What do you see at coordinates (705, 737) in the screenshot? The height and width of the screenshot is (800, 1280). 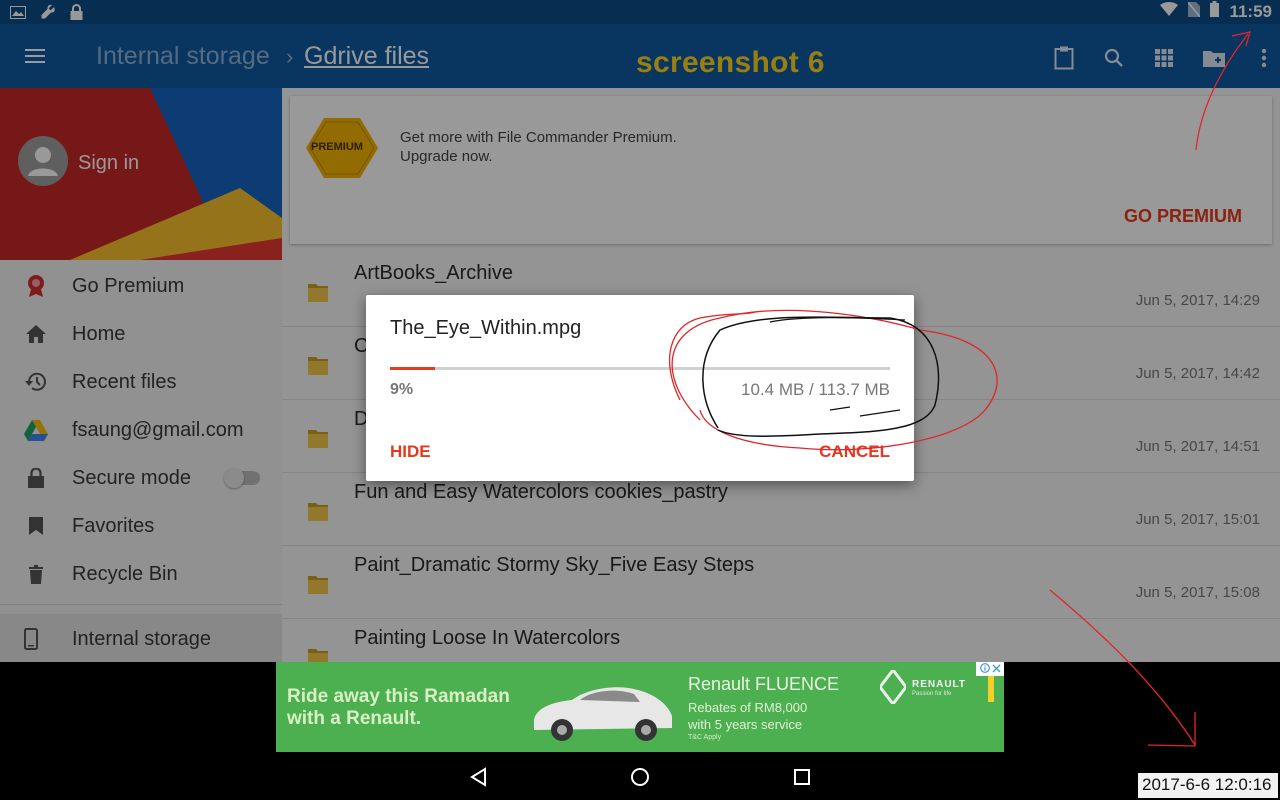 I see `ad-terms: T&C Apply` at bounding box center [705, 737].